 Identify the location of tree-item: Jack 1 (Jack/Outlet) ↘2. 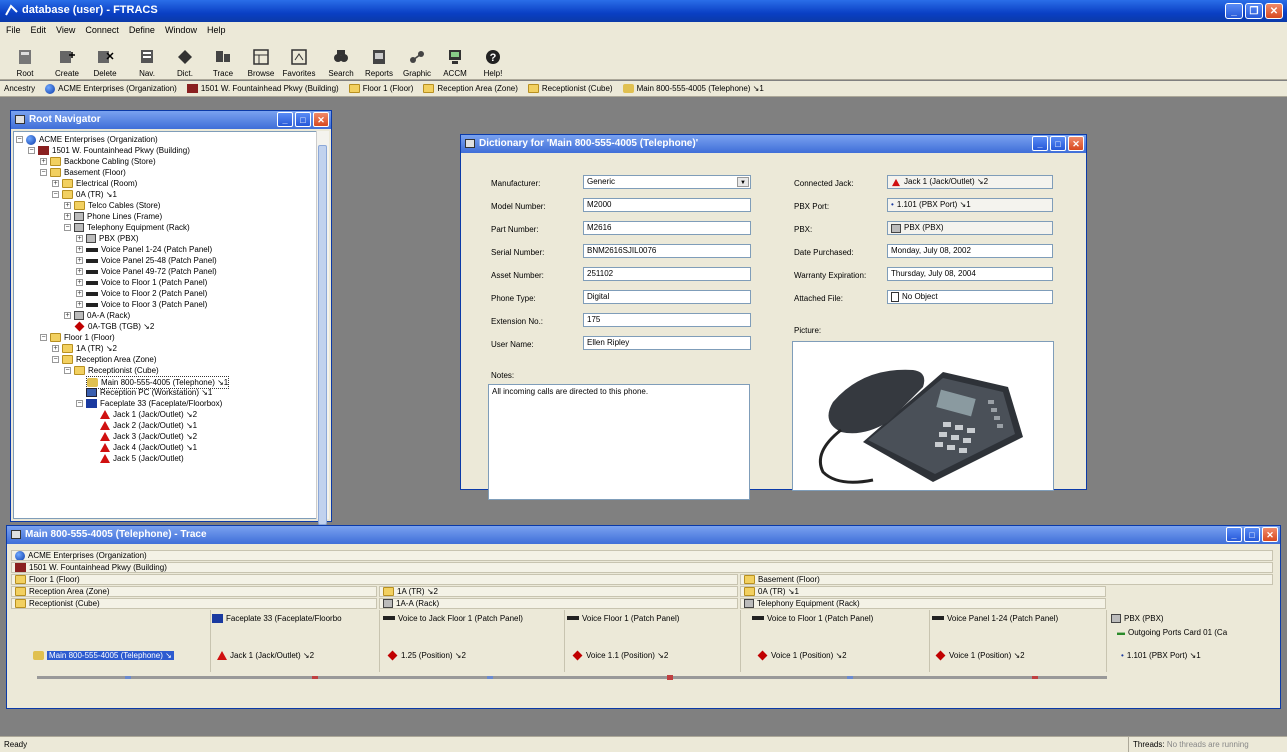
(148, 414).